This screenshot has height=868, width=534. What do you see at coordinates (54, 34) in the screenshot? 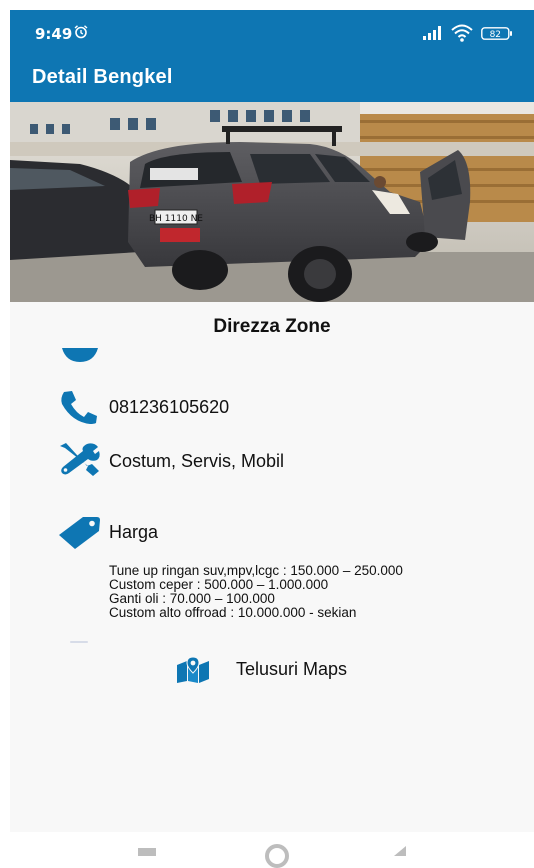
I see `status-time: 9:49` at bounding box center [54, 34].